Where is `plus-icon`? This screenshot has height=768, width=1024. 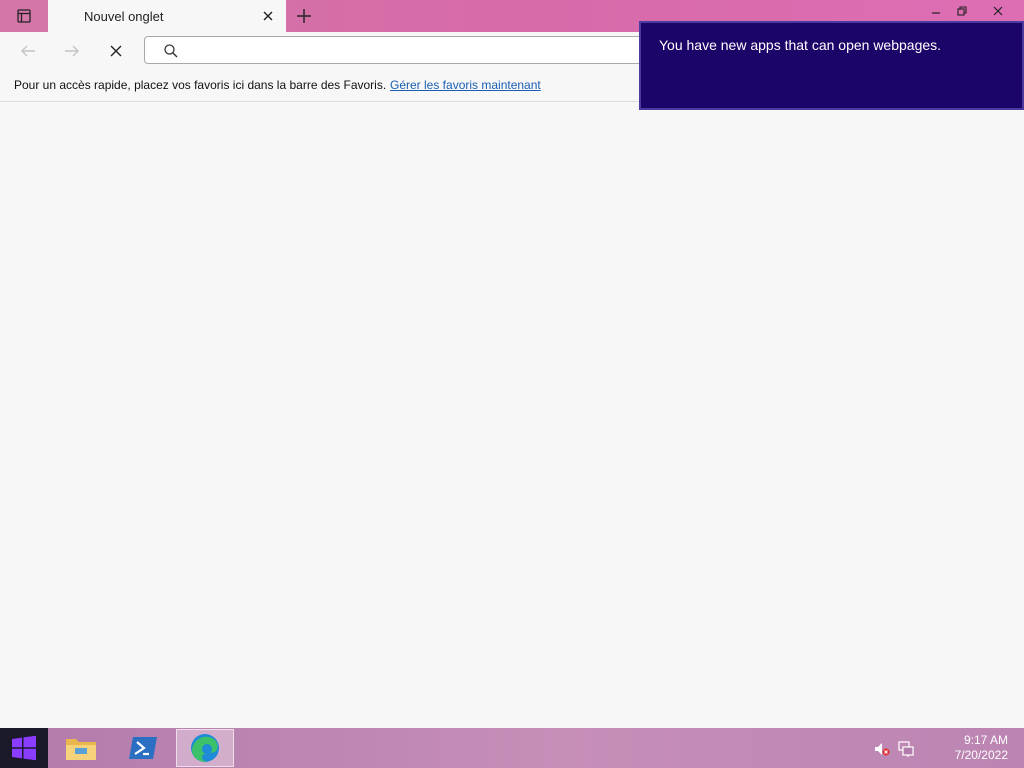
plus-icon is located at coordinates (304, 16).